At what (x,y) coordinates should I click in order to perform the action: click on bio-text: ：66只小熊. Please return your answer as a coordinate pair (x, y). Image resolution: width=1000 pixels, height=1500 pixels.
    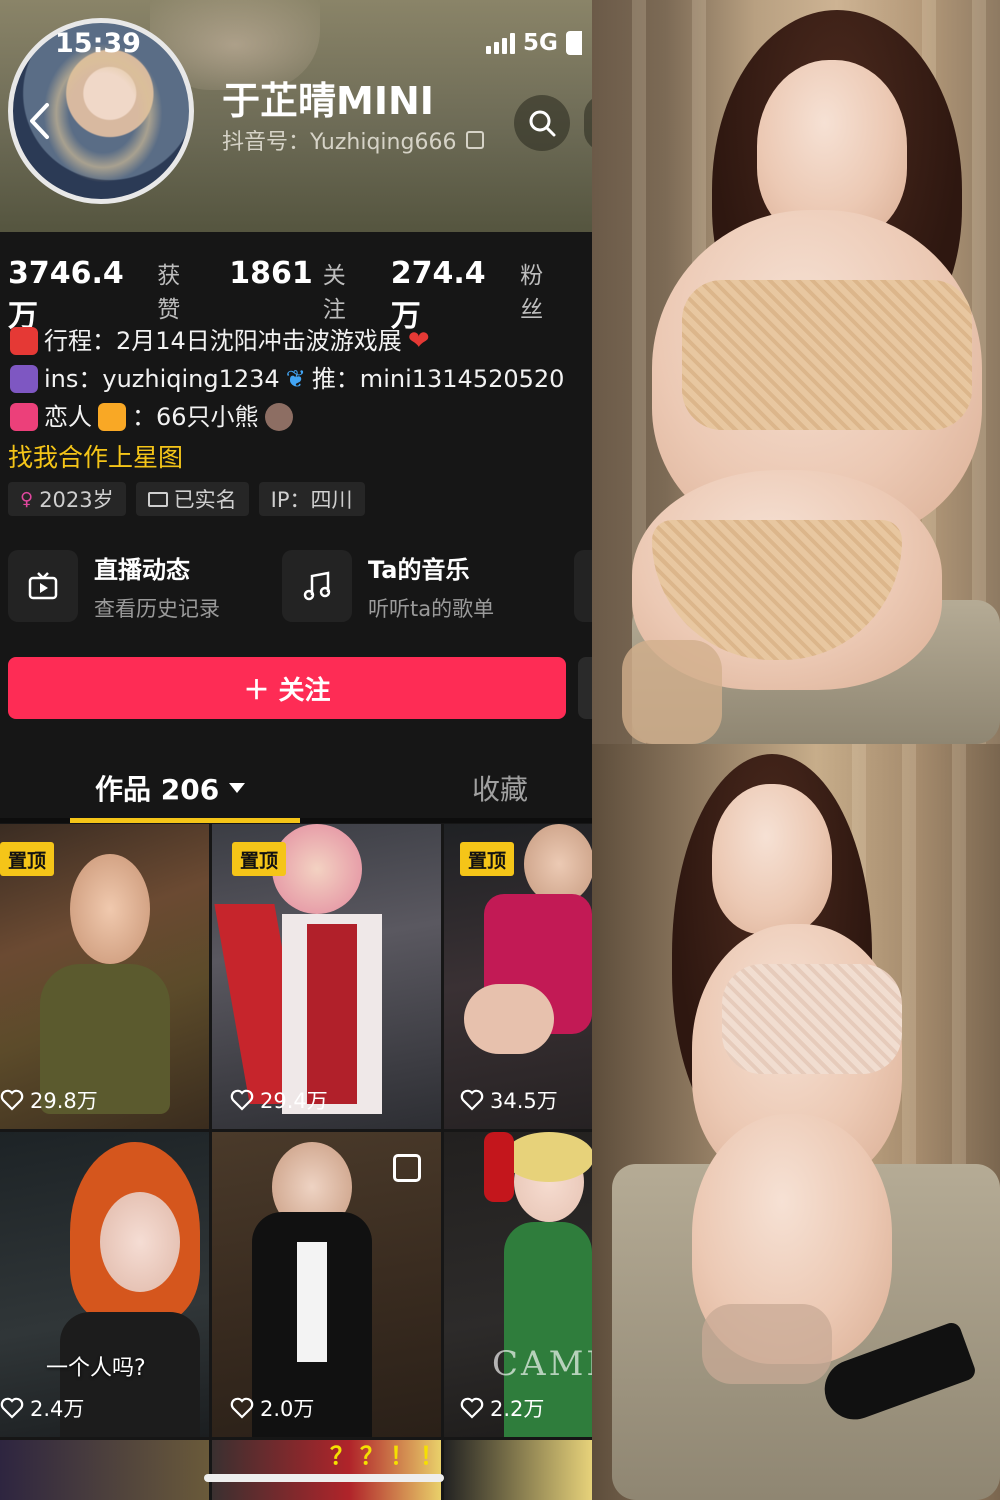
    Looking at the image, I should click on (195, 417).